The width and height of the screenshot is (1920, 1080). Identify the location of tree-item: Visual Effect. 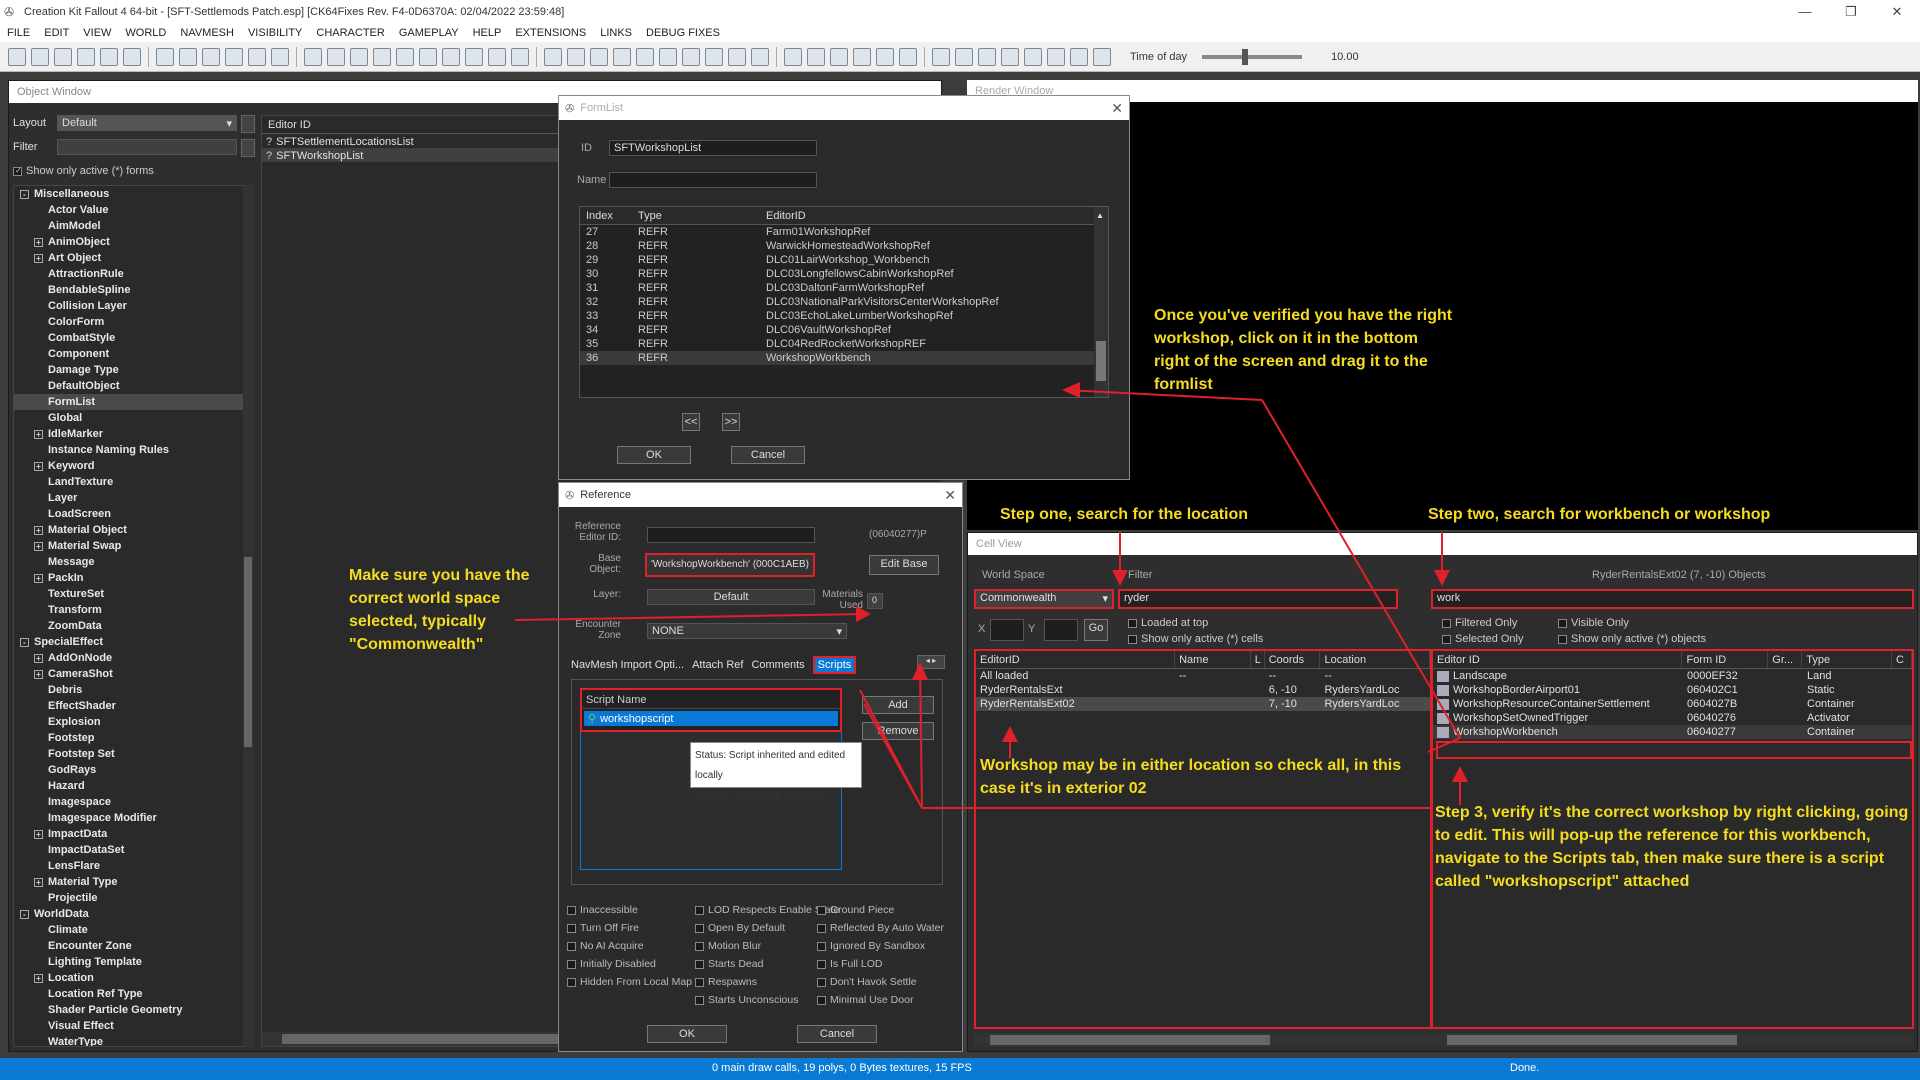
(133, 1026).